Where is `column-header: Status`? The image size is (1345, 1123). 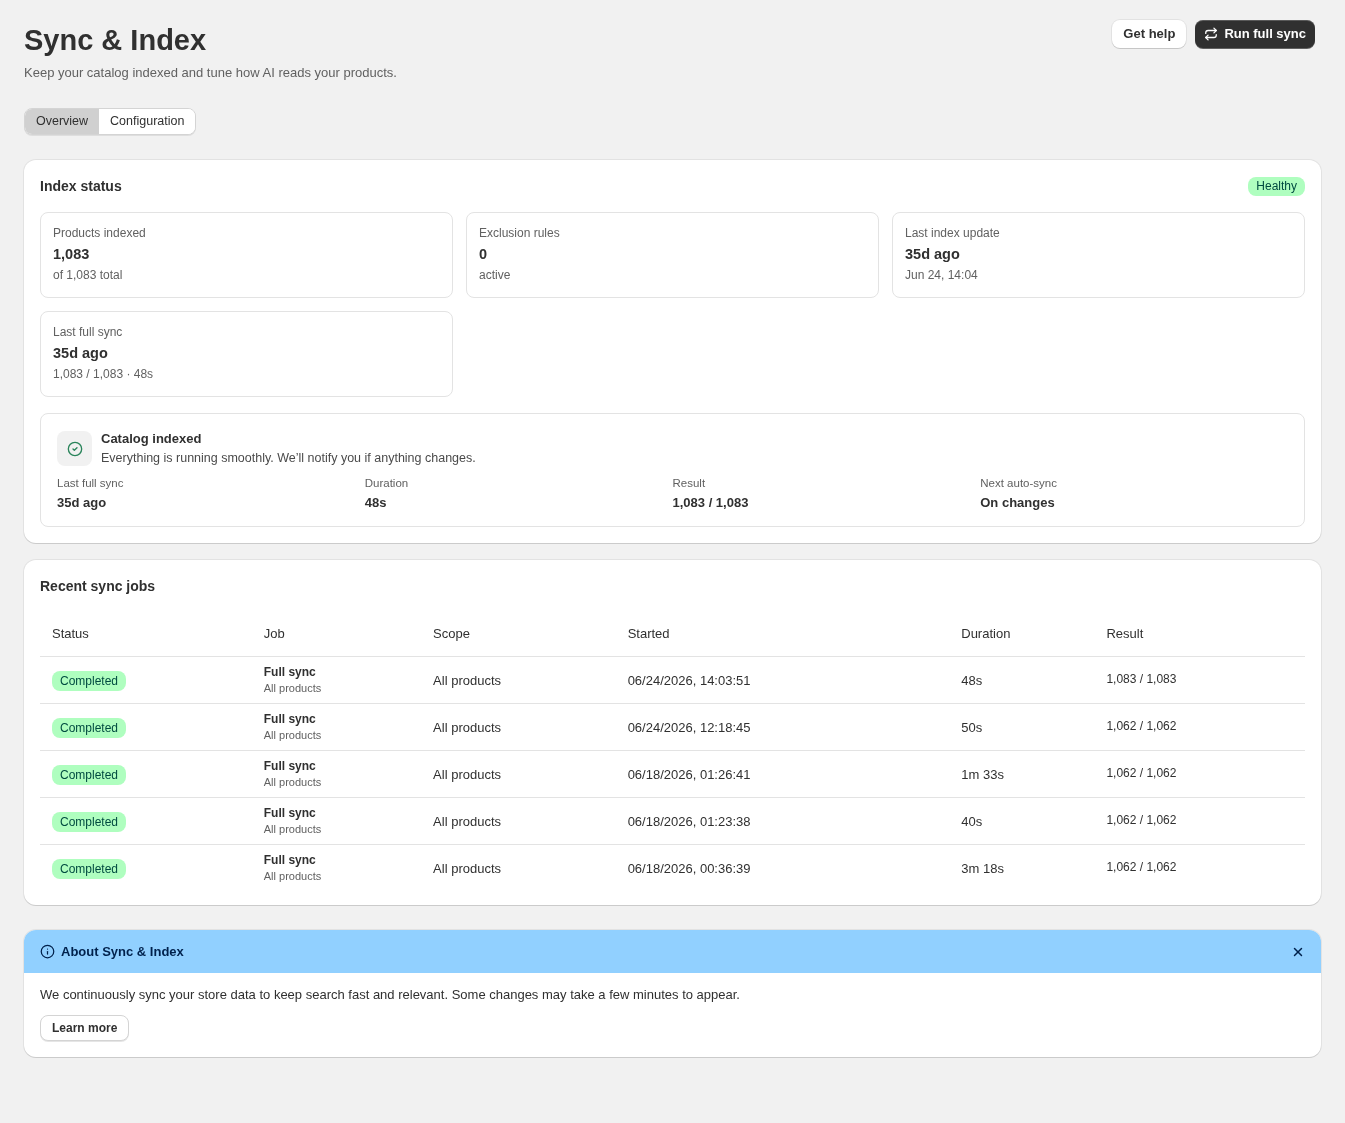 column-header: Status is located at coordinates (70, 633).